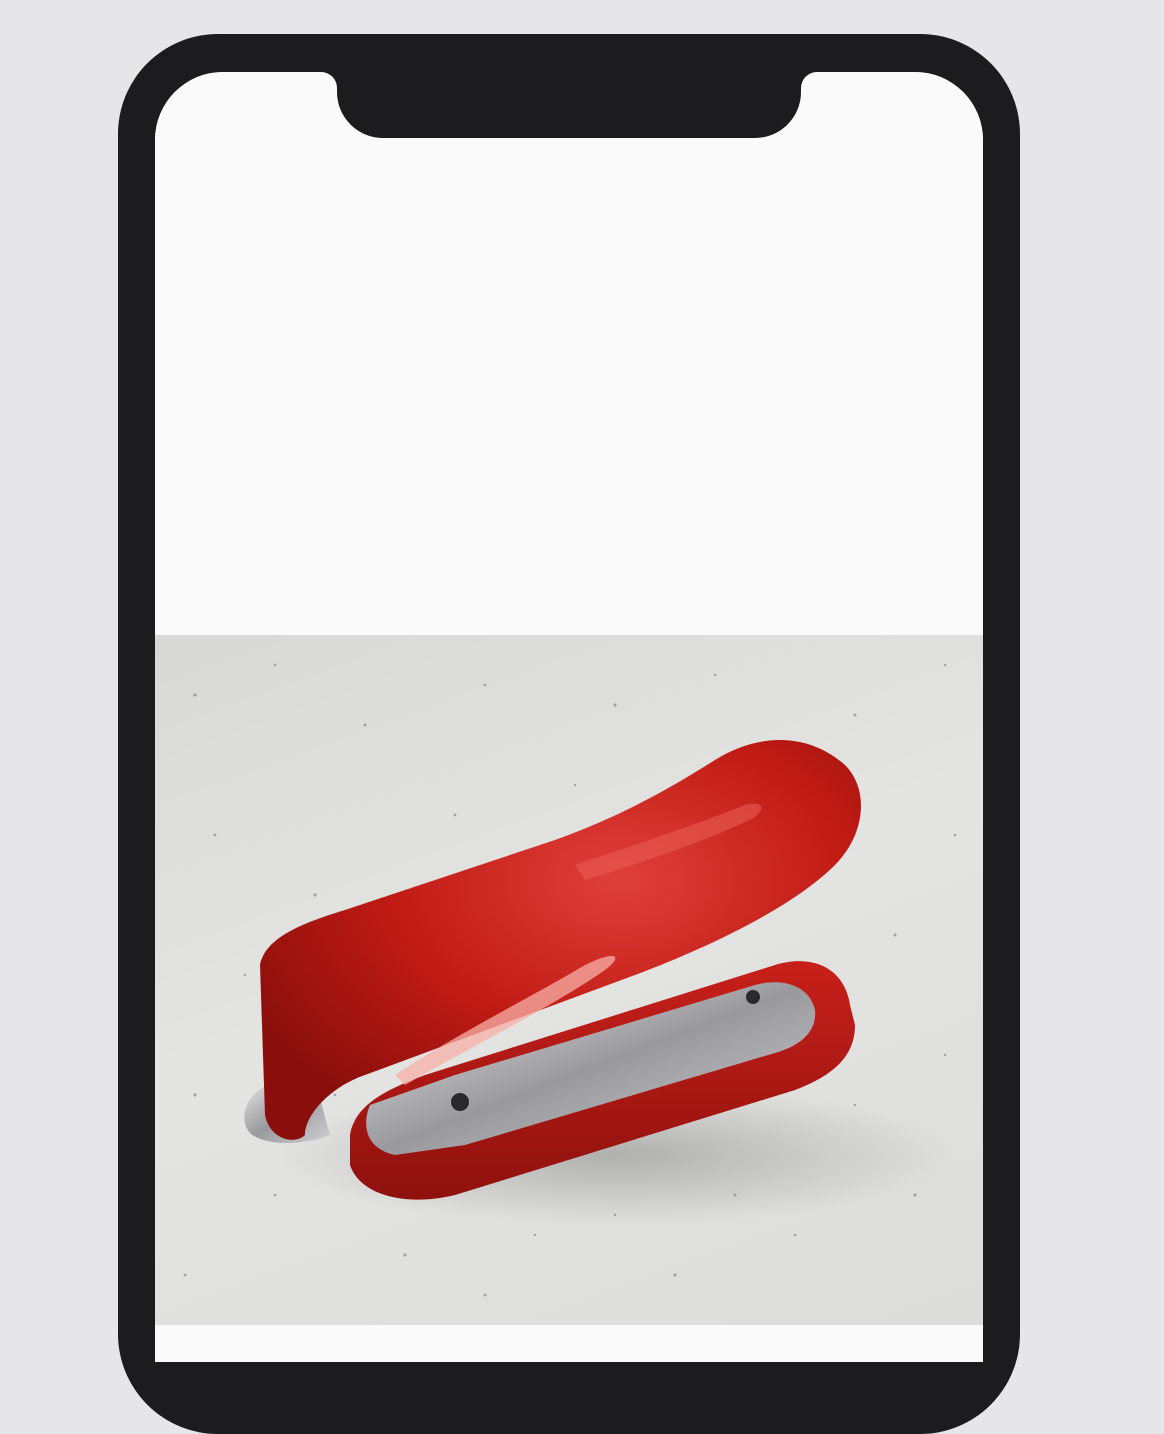 This screenshot has width=1164, height=1434. I want to click on phone-notch, so click(569, 86).